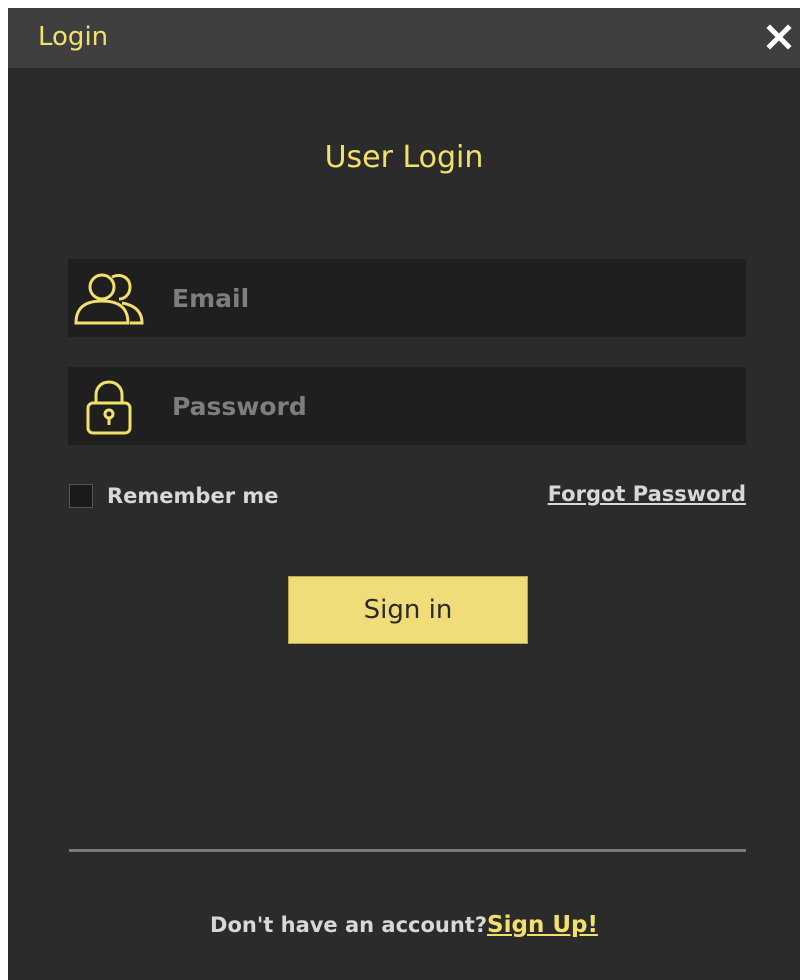  I want to click on email-field, so click(407, 298).